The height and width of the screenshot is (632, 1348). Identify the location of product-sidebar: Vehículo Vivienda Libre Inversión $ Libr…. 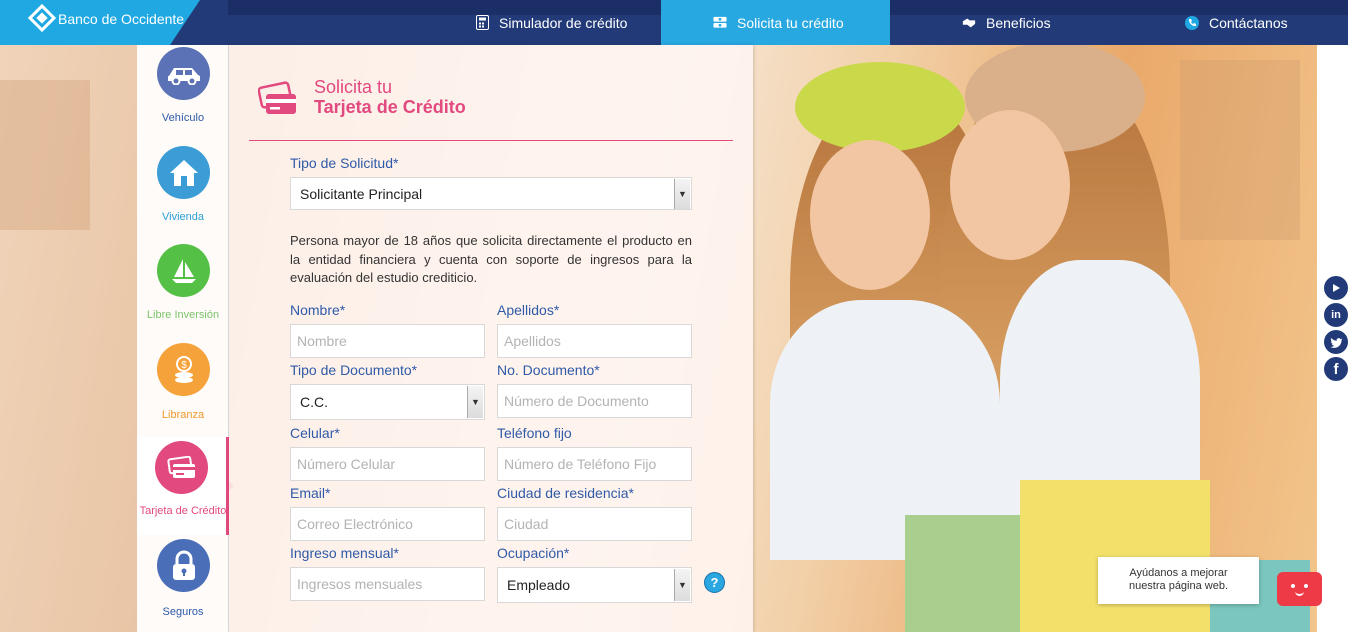
(183, 338).